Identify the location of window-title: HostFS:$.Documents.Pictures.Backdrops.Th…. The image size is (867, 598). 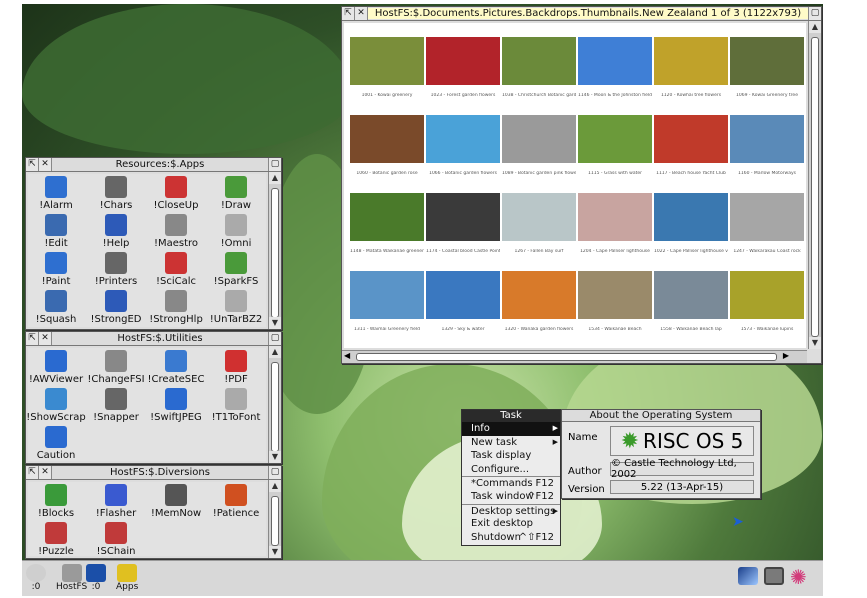
(588, 13).